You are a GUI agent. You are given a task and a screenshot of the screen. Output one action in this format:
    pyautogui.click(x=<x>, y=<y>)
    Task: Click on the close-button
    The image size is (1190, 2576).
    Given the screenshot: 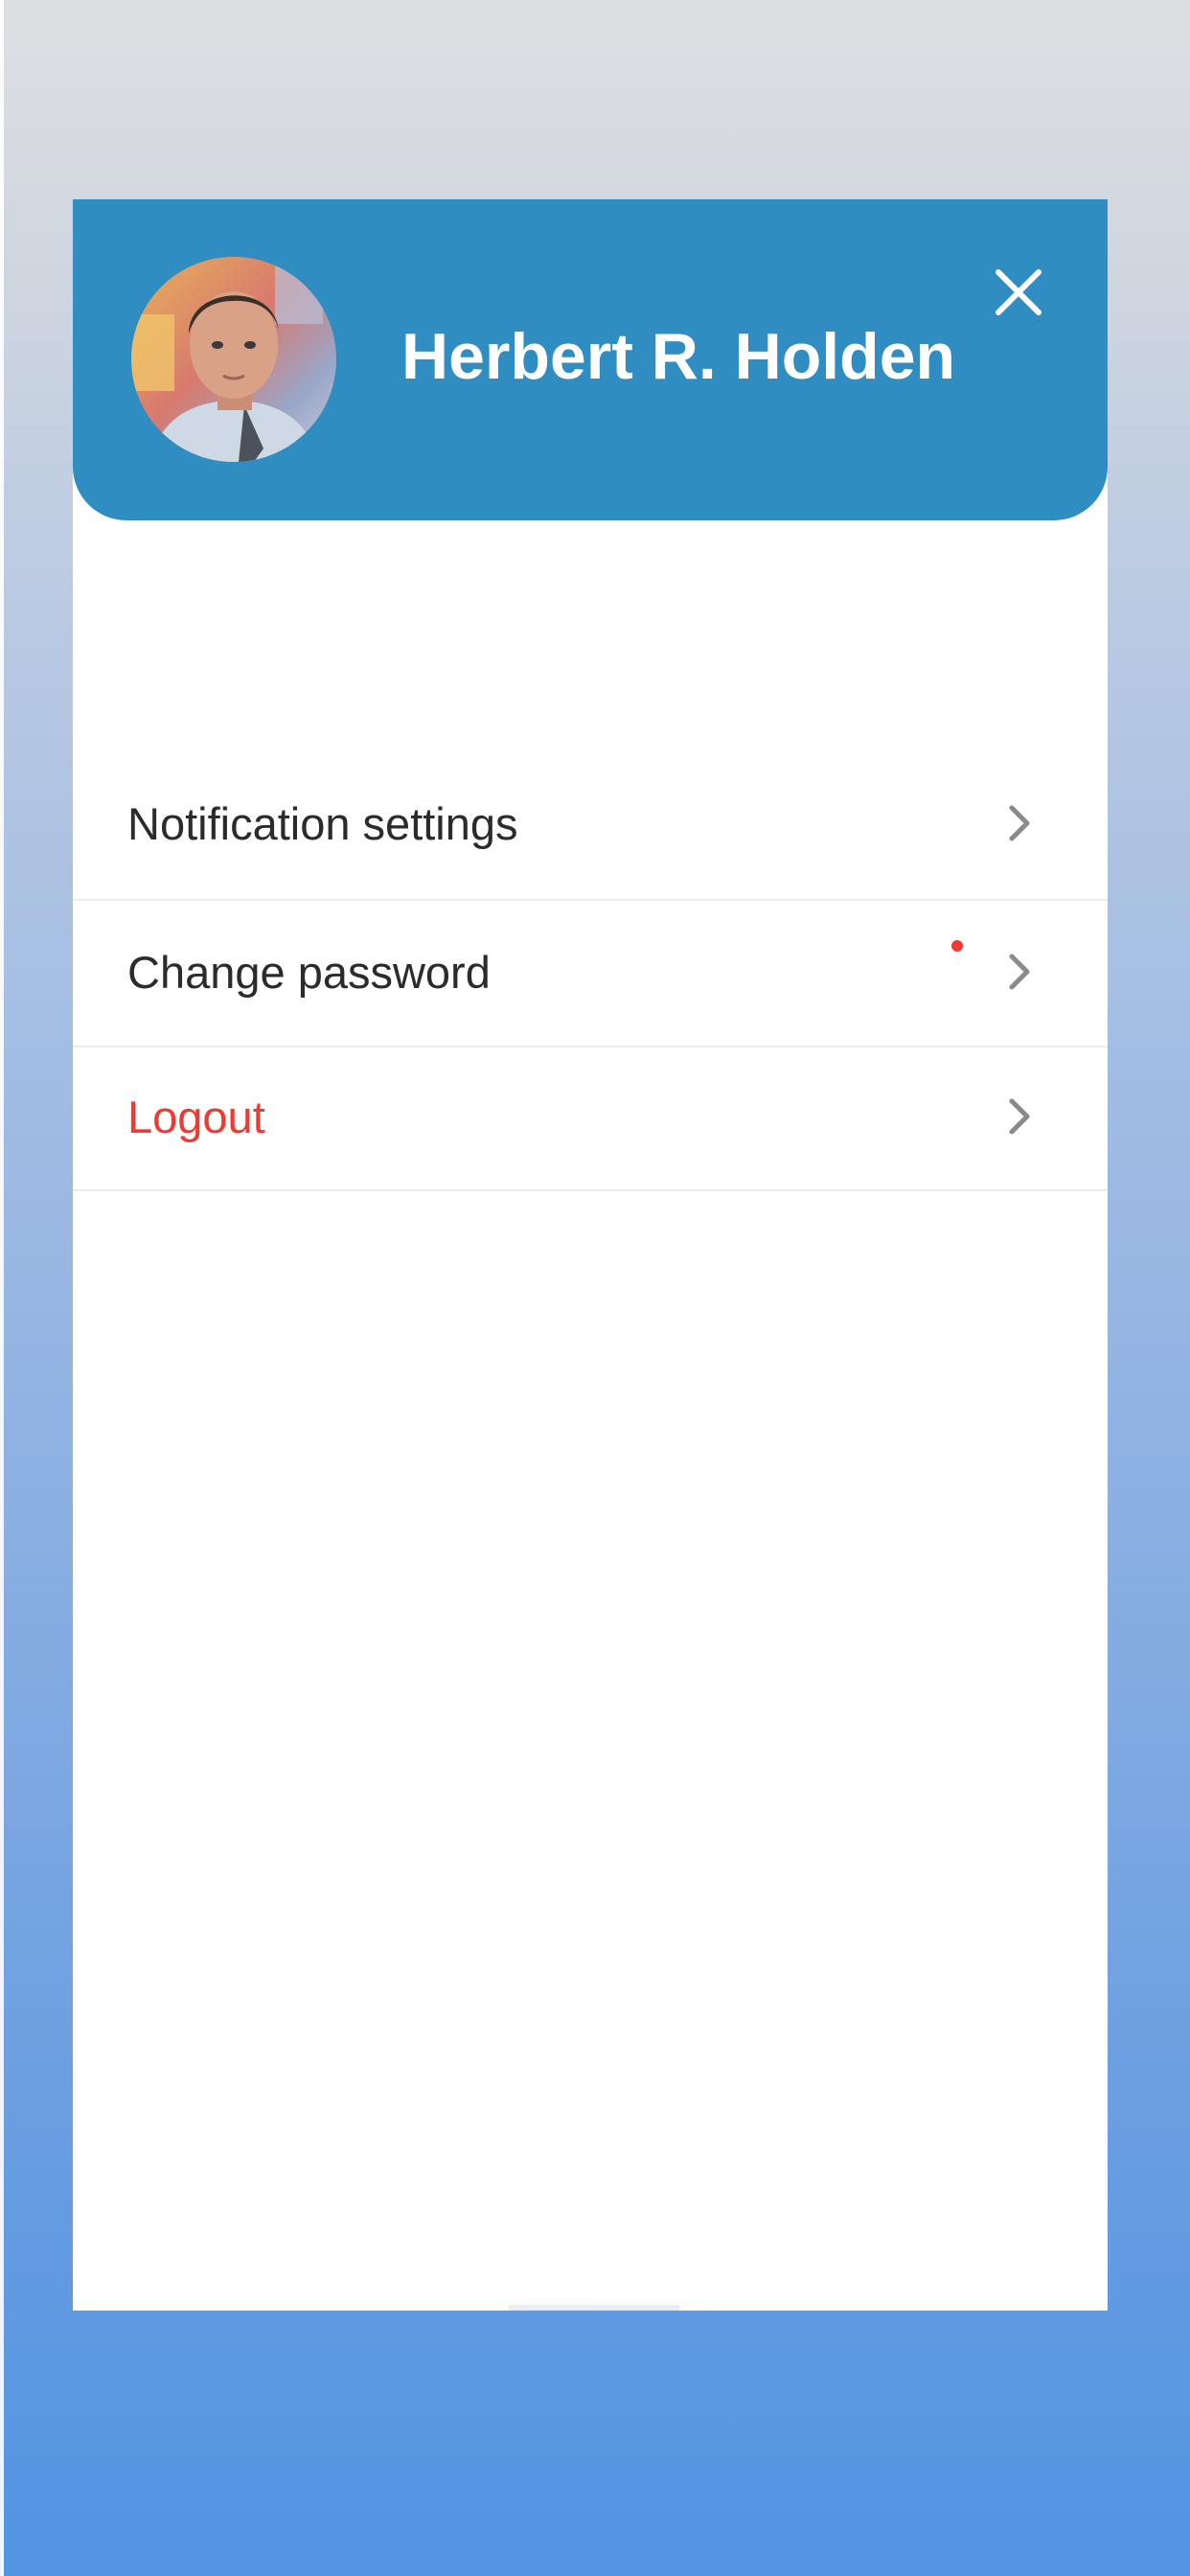 What is the action you would take?
    pyautogui.click(x=1018, y=292)
    